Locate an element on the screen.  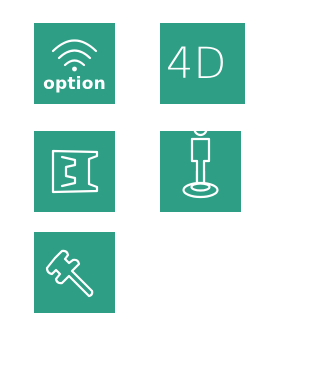
option-tile: option is located at coordinates (74, 63).